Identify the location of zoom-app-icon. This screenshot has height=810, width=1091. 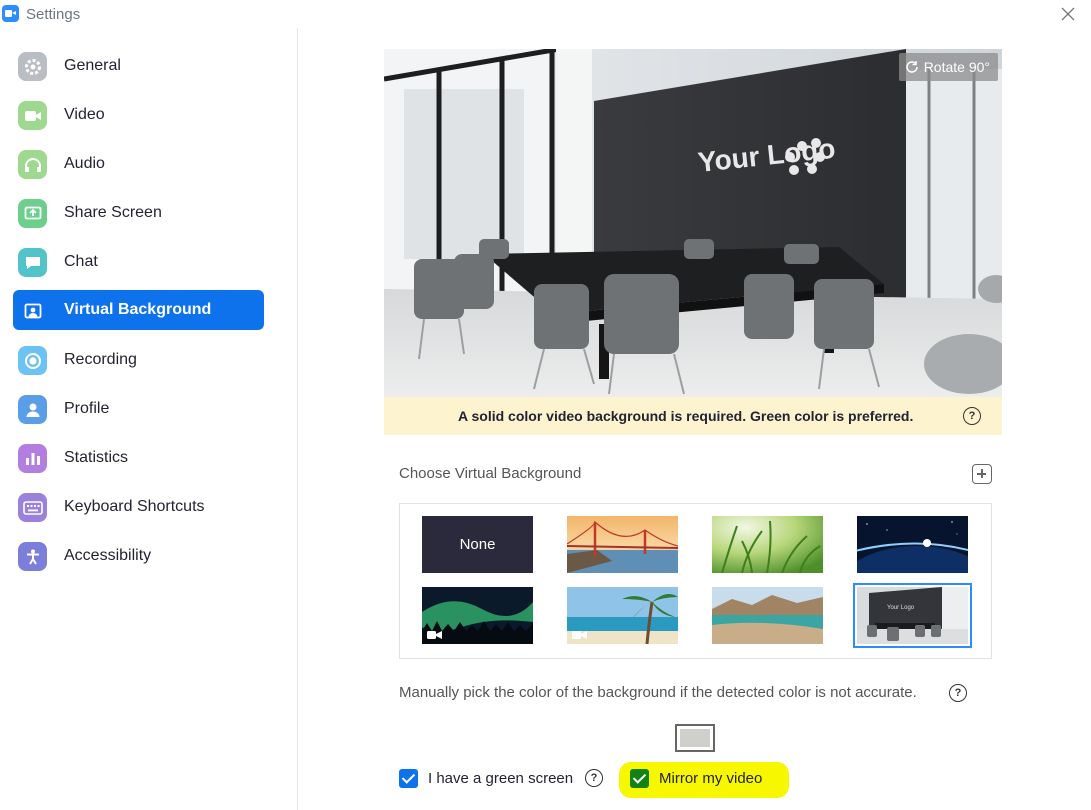
(10, 13).